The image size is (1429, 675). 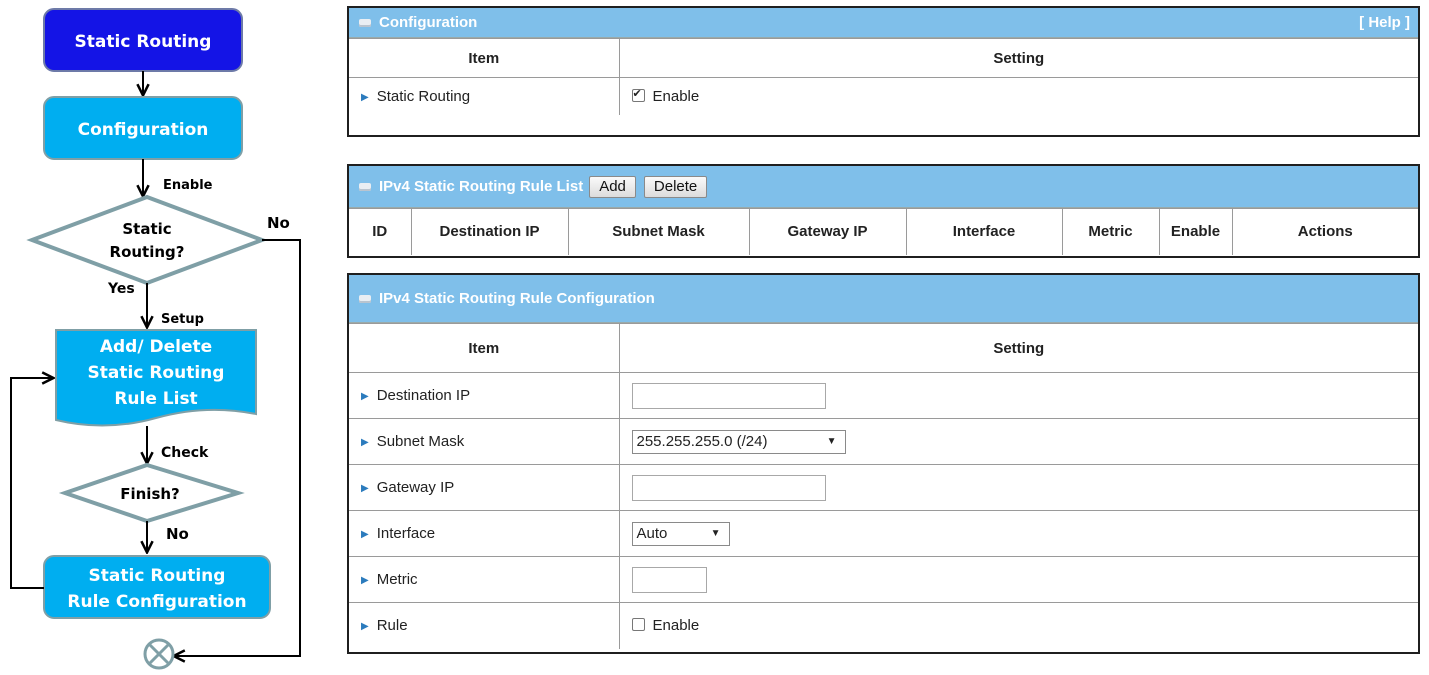 I want to click on rule-enable-checkbox, so click(x=638, y=625).